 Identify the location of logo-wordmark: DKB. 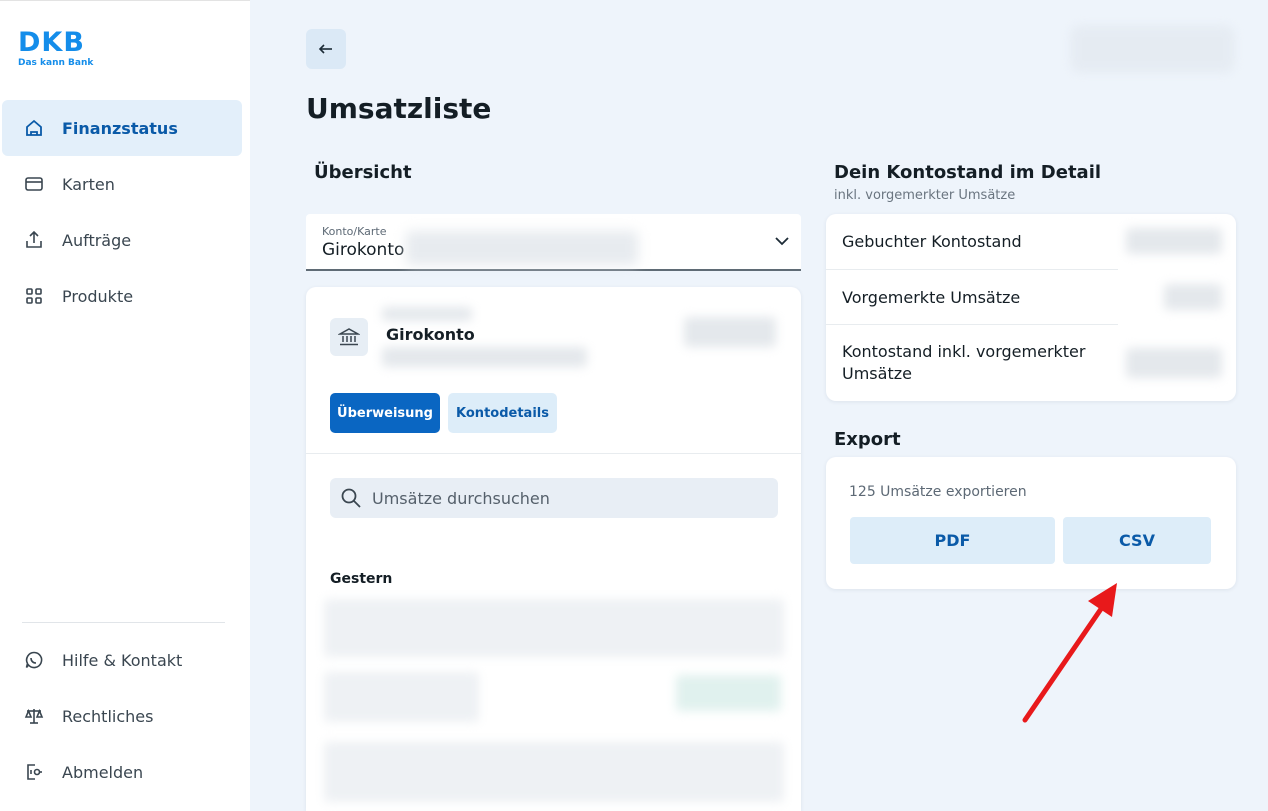
(51, 42).